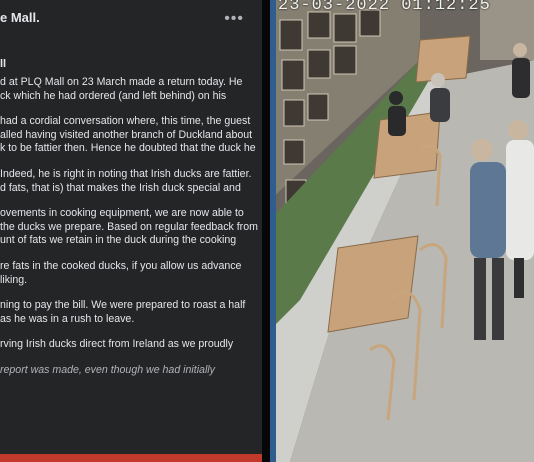  What do you see at coordinates (3, 64) in the screenshot?
I see `post-subtitle: ll` at bounding box center [3, 64].